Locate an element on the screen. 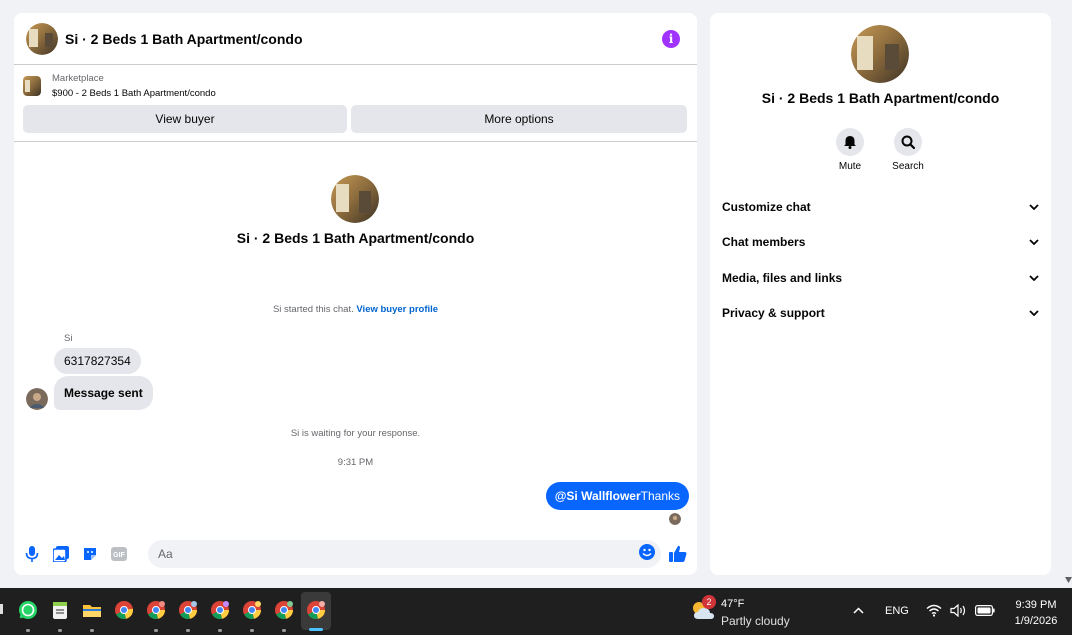 The width and height of the screenshot is (1072, 635). mute-button: Mute is located at coordinates (850, 150).